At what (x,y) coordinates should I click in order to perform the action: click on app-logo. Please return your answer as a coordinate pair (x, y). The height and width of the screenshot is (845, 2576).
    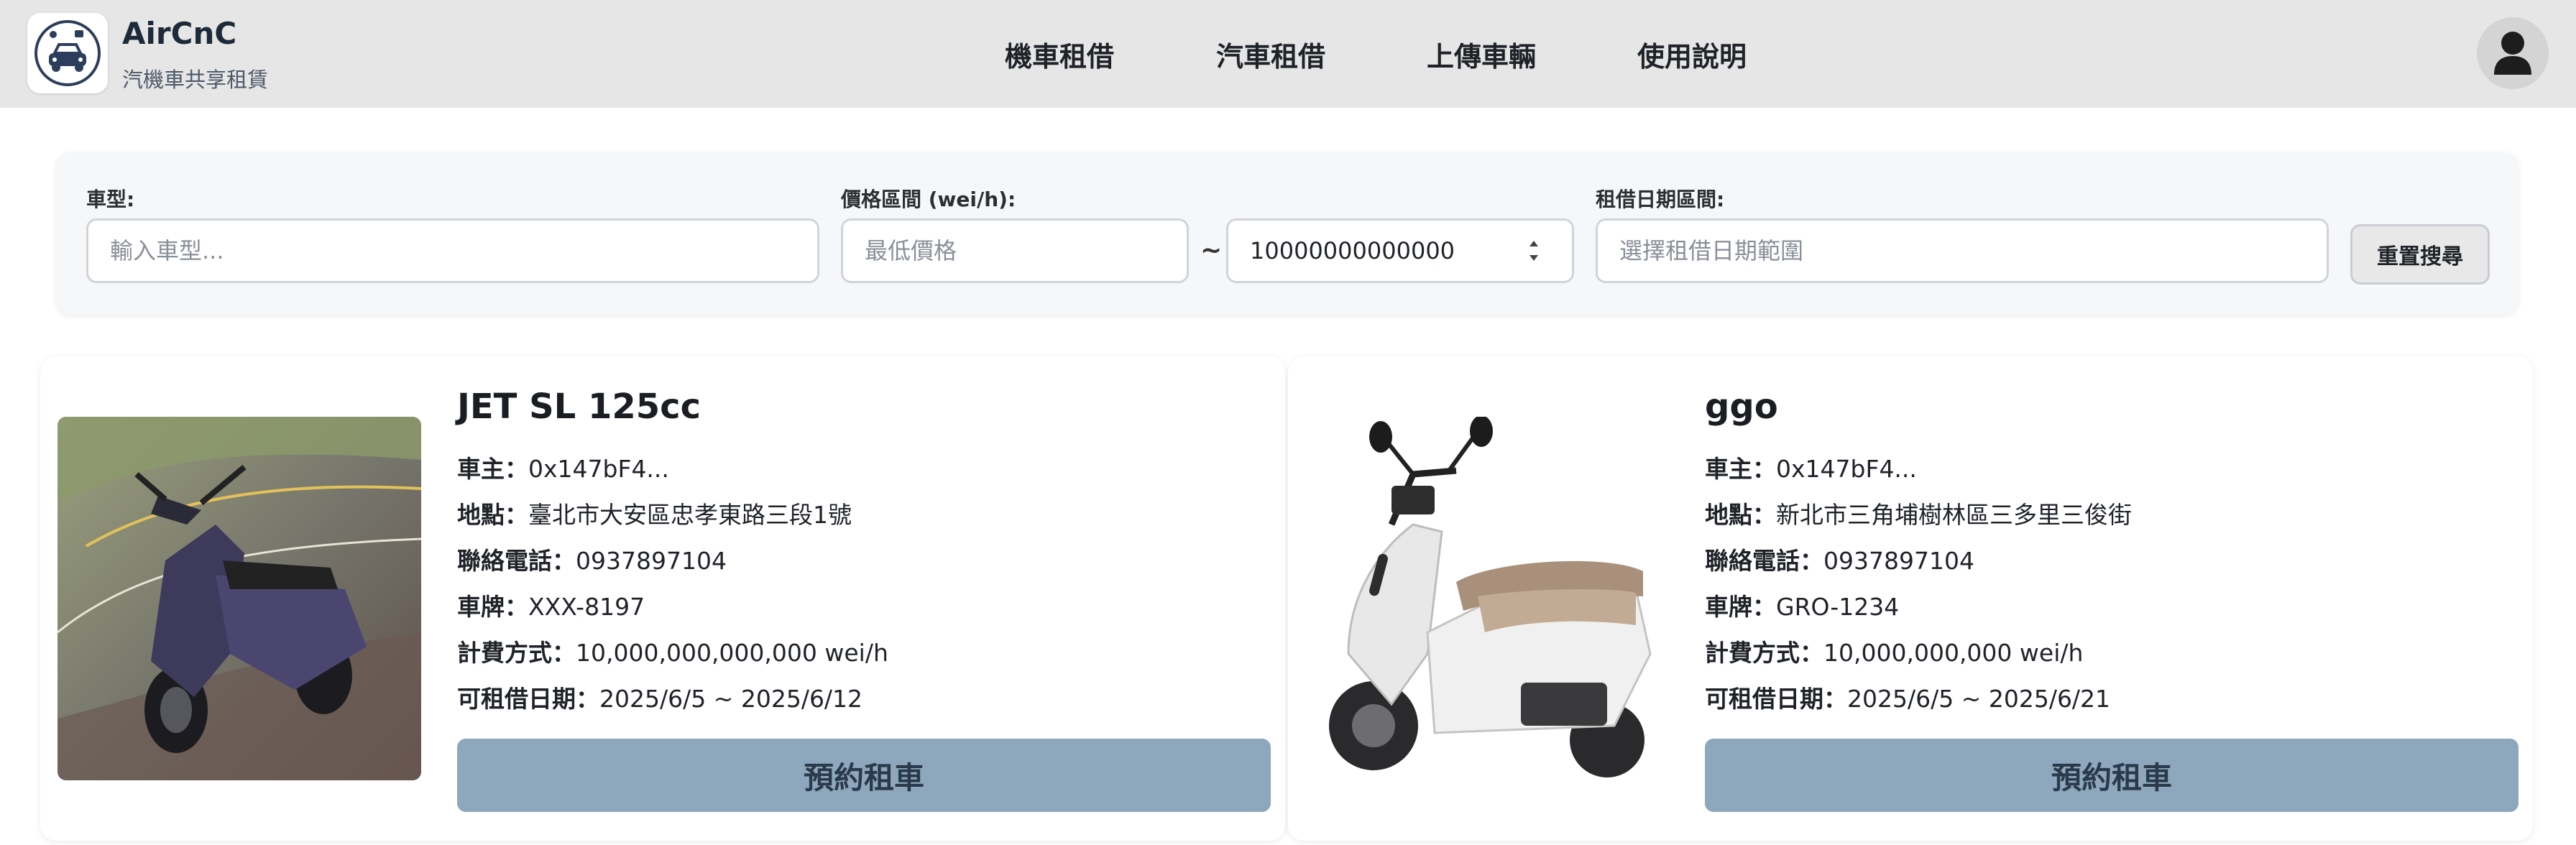
    Looking at the image, I should click on (67, 53).